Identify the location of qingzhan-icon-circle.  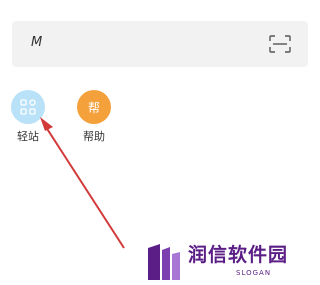
(28, 107).